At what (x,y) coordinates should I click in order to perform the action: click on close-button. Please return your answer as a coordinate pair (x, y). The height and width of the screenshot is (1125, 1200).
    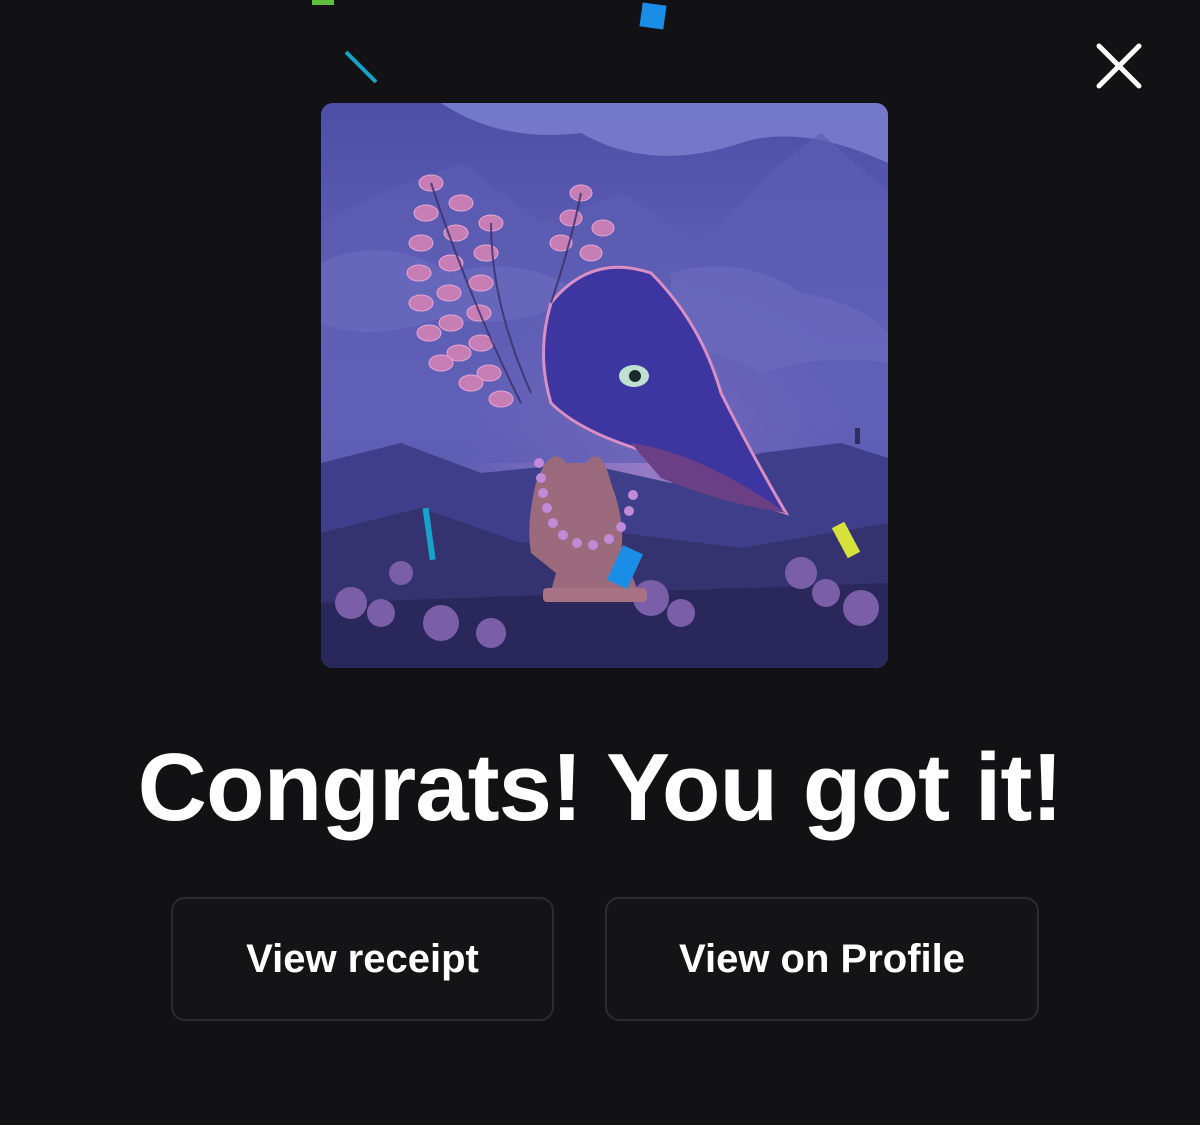
    Looking at the image, I should click on (1119, 66).